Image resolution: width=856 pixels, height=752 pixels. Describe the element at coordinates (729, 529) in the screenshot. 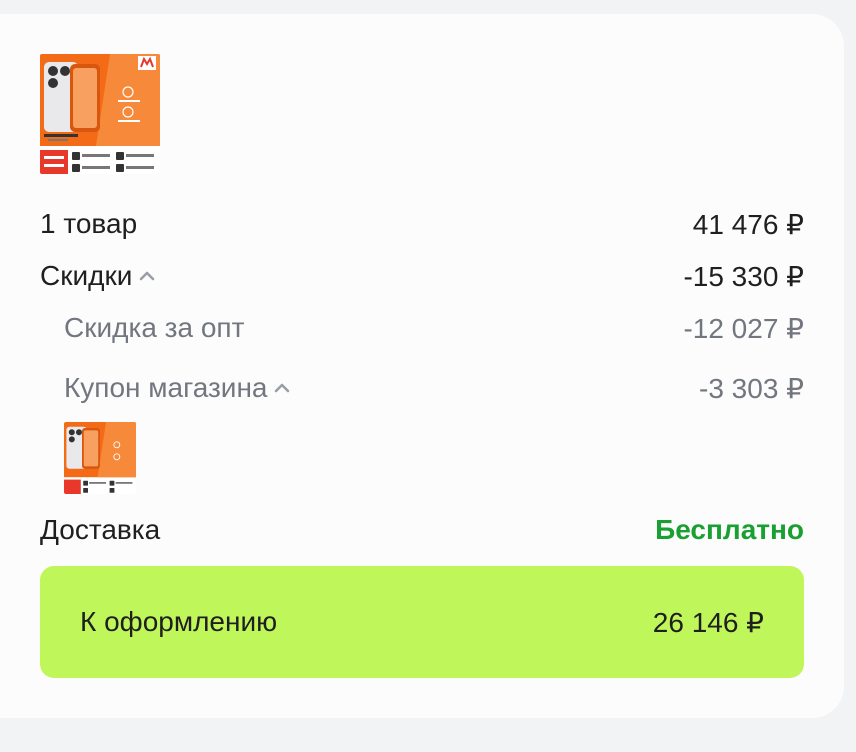

I see `delivery-value: Бесплатно` at that location.